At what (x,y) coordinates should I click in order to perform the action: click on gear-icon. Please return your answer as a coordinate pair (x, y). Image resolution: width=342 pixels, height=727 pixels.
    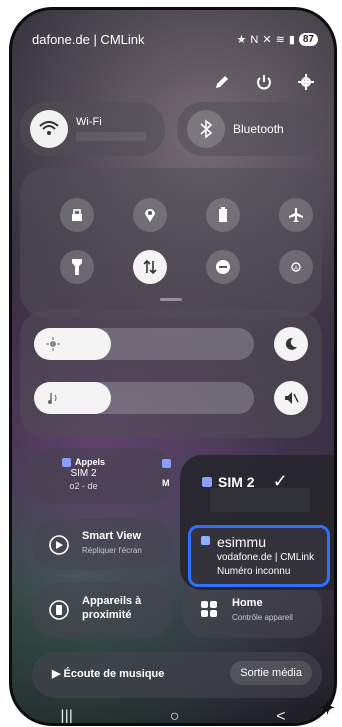
    Looking at the image, I should click on (306, 82).